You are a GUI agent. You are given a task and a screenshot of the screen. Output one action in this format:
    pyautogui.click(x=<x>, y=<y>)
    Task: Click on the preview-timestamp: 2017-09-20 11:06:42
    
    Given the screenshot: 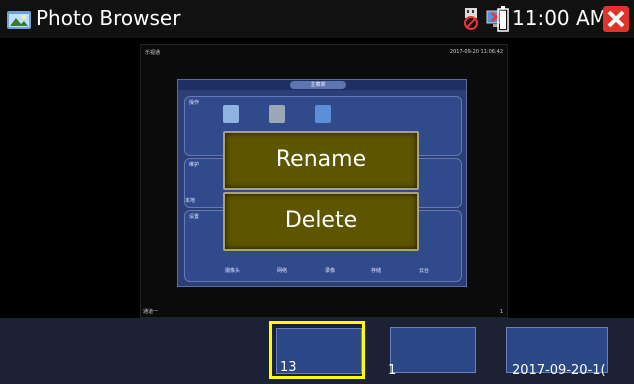 What is the action you would take?
    pyautogui.click(x=476, y=52)
    